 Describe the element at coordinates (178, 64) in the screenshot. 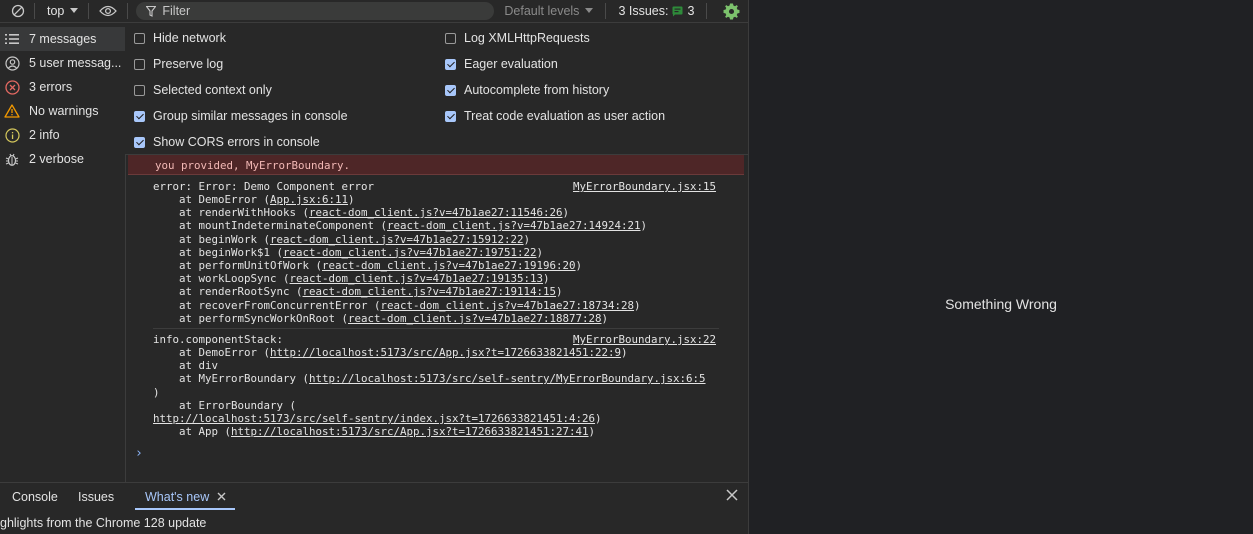

I see `preserve-log-option: Preserve log` at that location.